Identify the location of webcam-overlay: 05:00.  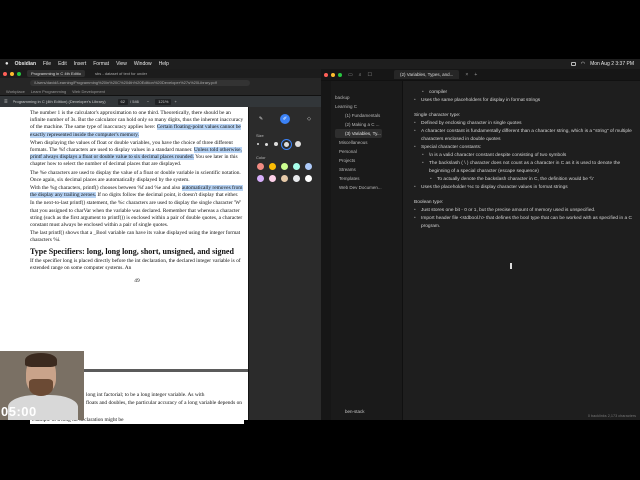
(42, 385).